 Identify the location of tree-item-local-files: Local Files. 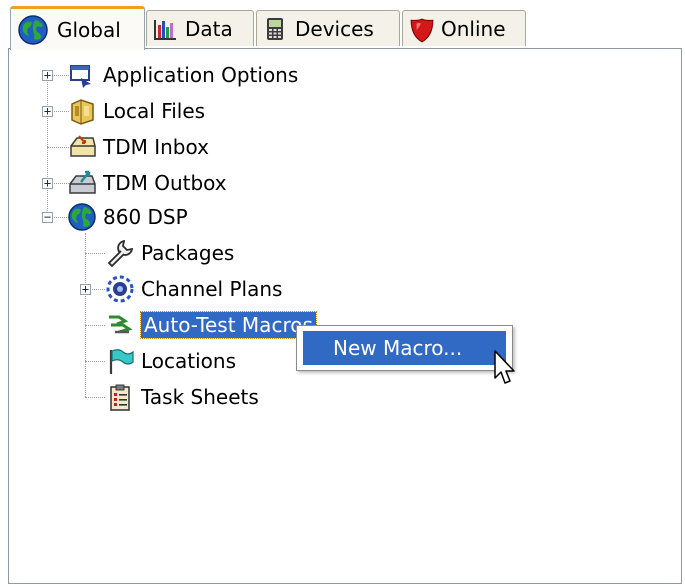
(136, 111).